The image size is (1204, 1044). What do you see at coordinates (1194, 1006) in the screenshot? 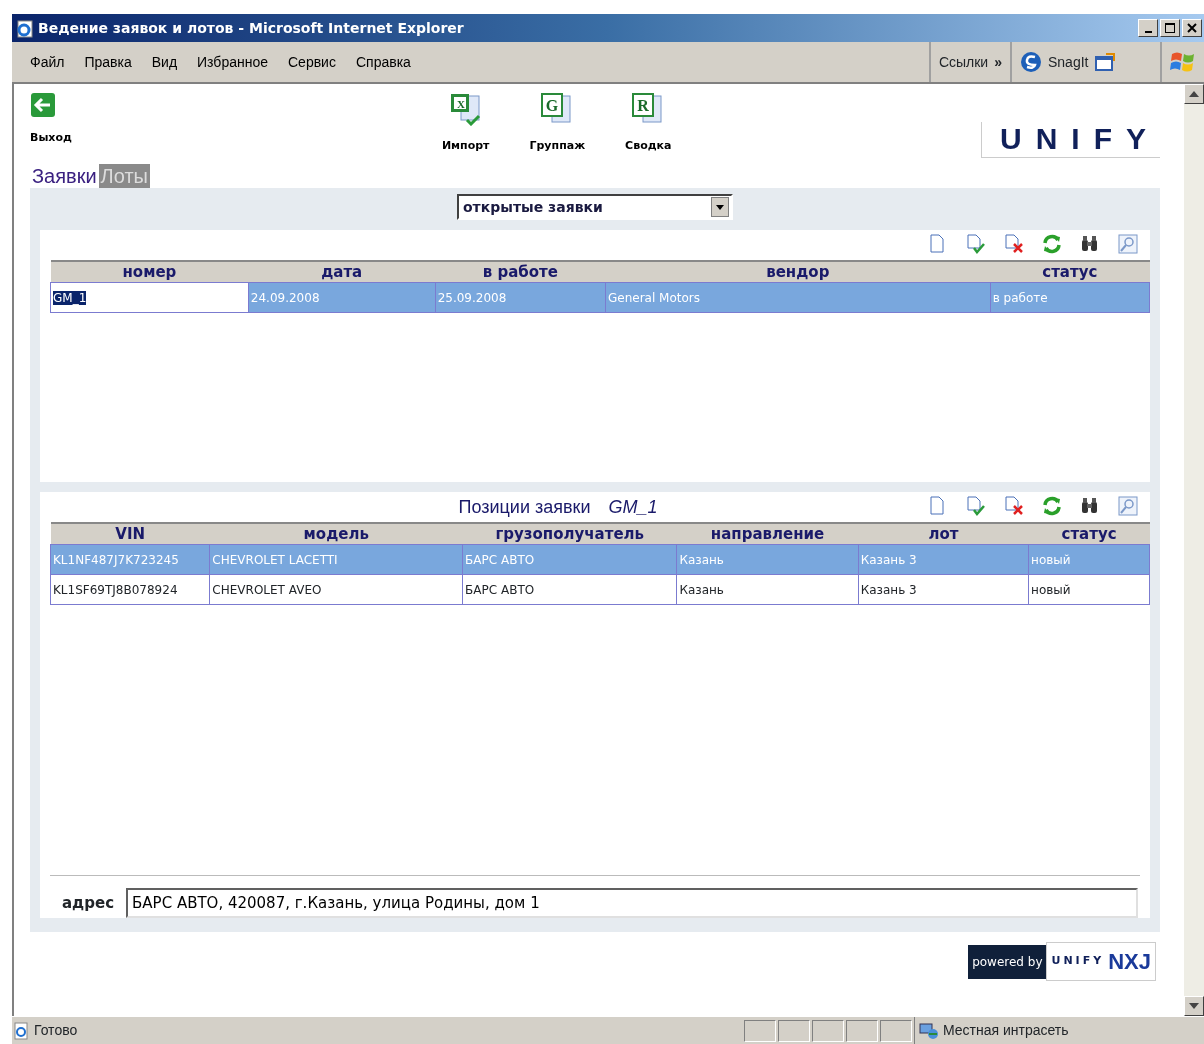
I see `down-arrow-icon` at bounding box center [1194, 1006].